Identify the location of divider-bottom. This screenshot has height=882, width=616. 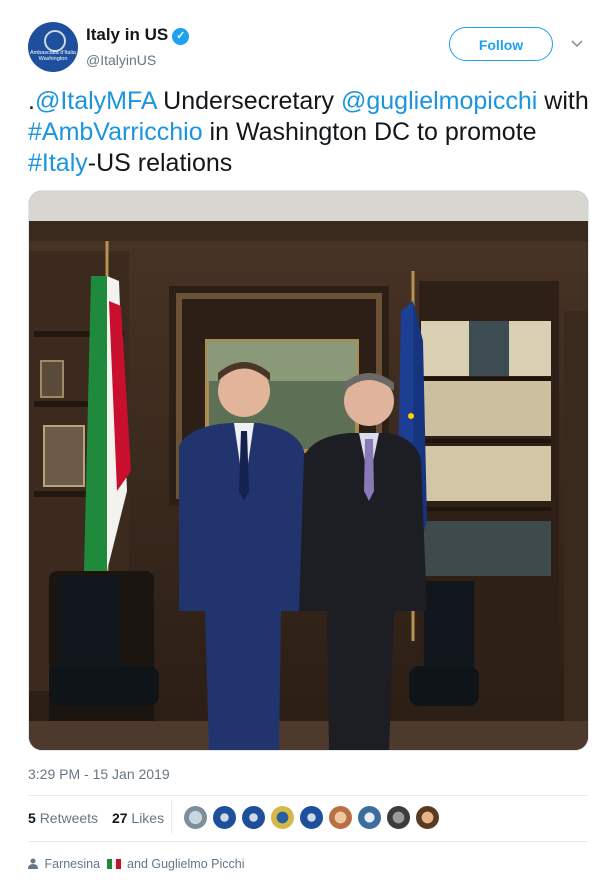
(308, 841).